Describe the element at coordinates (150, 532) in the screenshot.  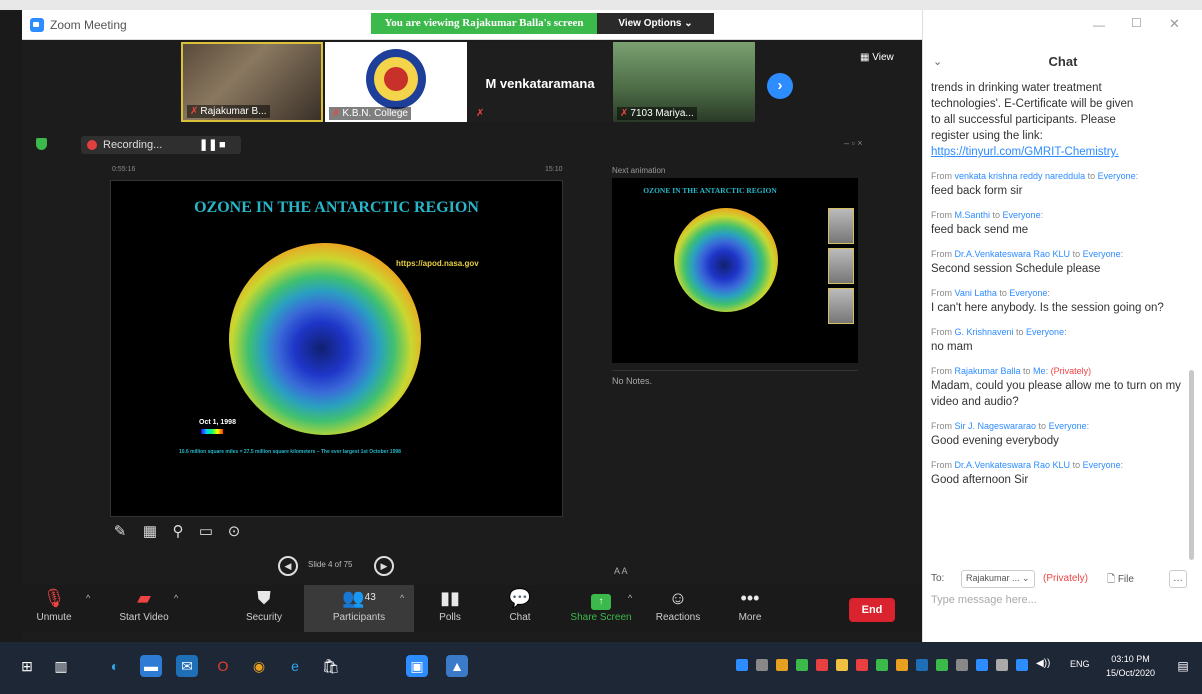
I see `grid-view-icon: ▦` at that location.